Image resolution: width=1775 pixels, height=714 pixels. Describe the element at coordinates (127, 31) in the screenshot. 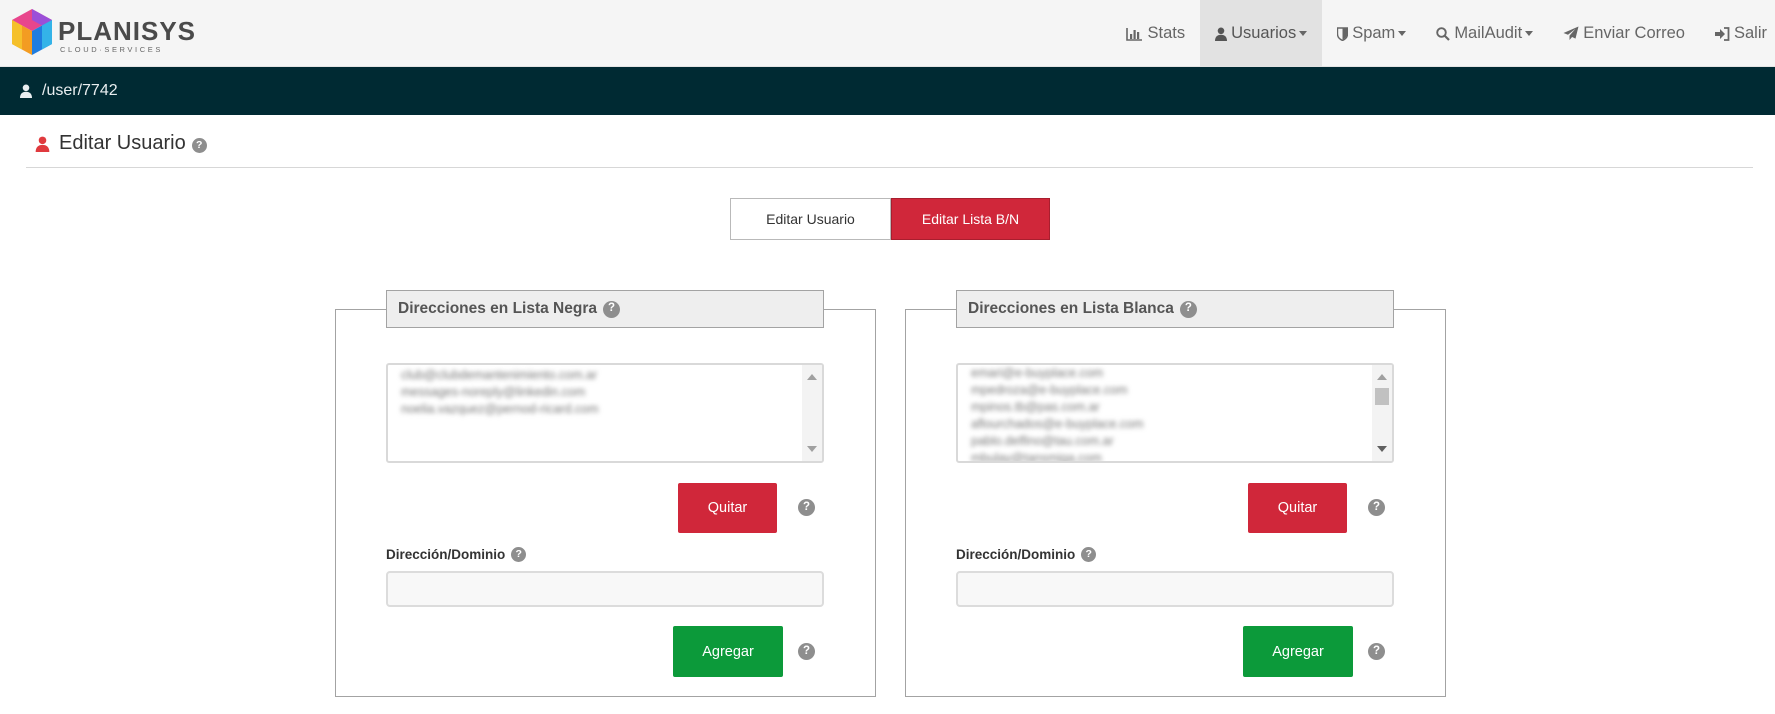

I see `brand-name: PLANISYS` at that location.